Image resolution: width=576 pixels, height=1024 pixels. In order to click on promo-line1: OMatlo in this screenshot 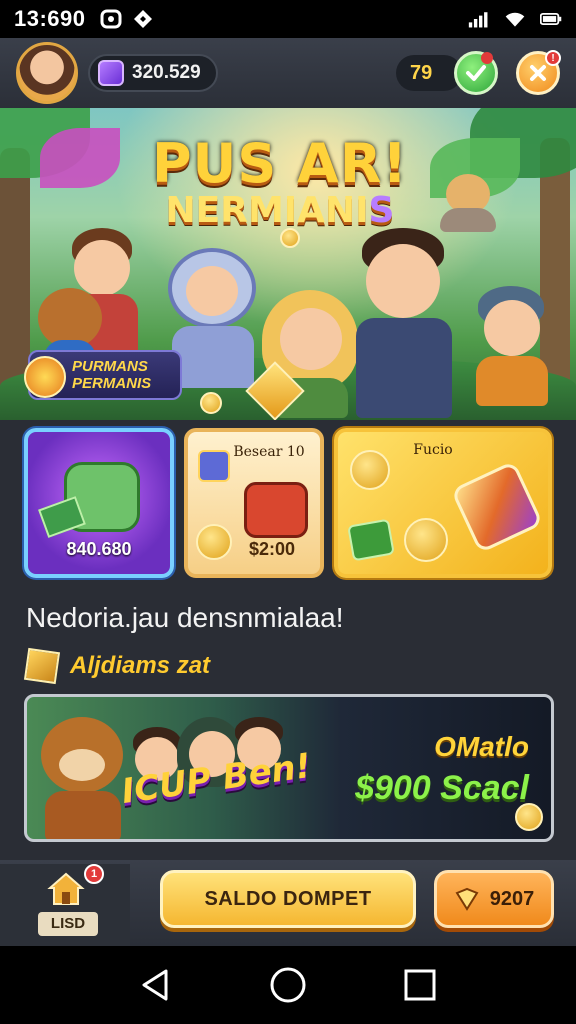, I will do `click(481, 746)`.